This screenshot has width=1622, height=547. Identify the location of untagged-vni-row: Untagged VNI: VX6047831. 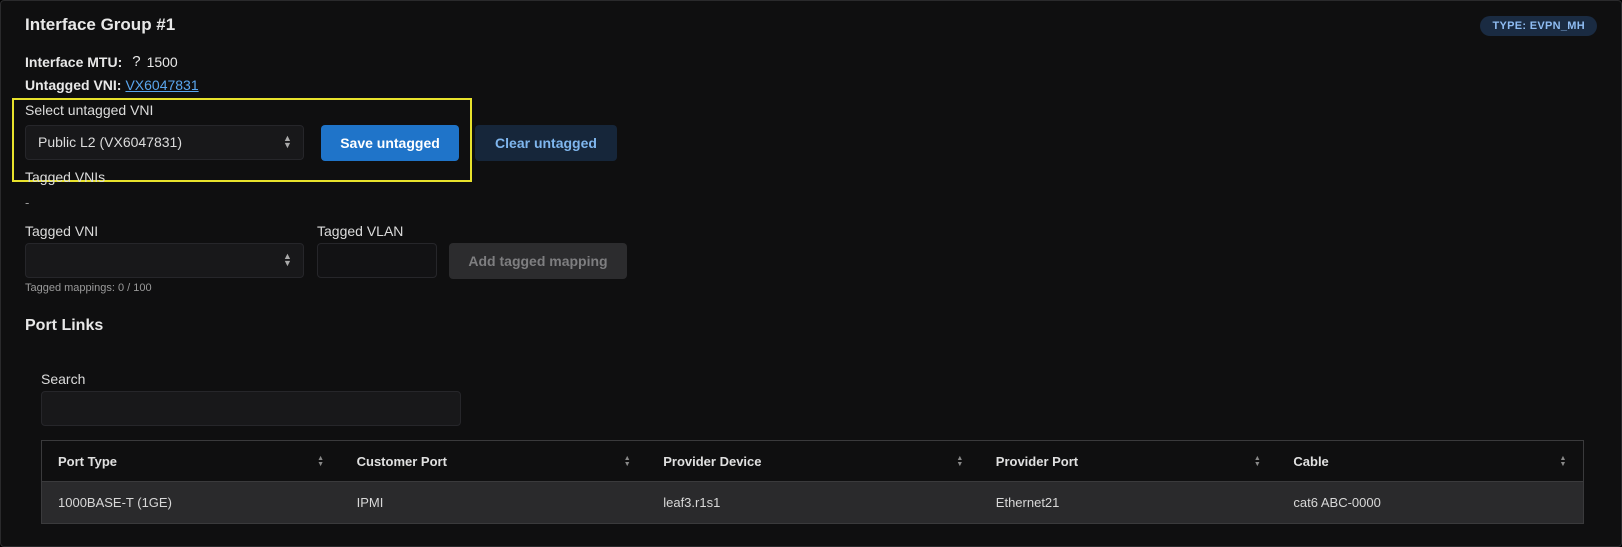
(112, 85).